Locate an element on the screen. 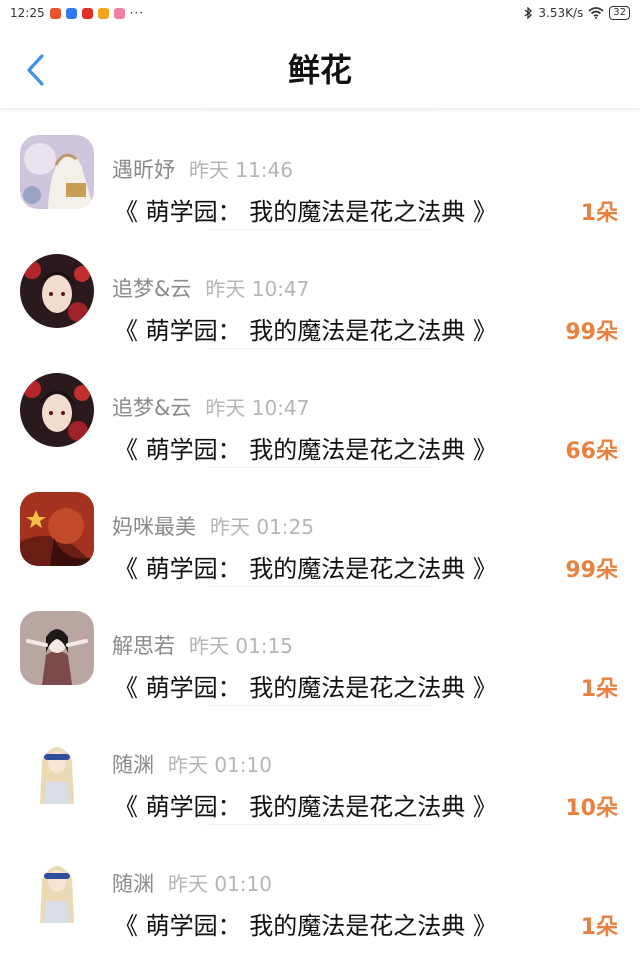  status-bar: 12:25 ··· 3.53K/s 32 is located at coordinates (320, 13).